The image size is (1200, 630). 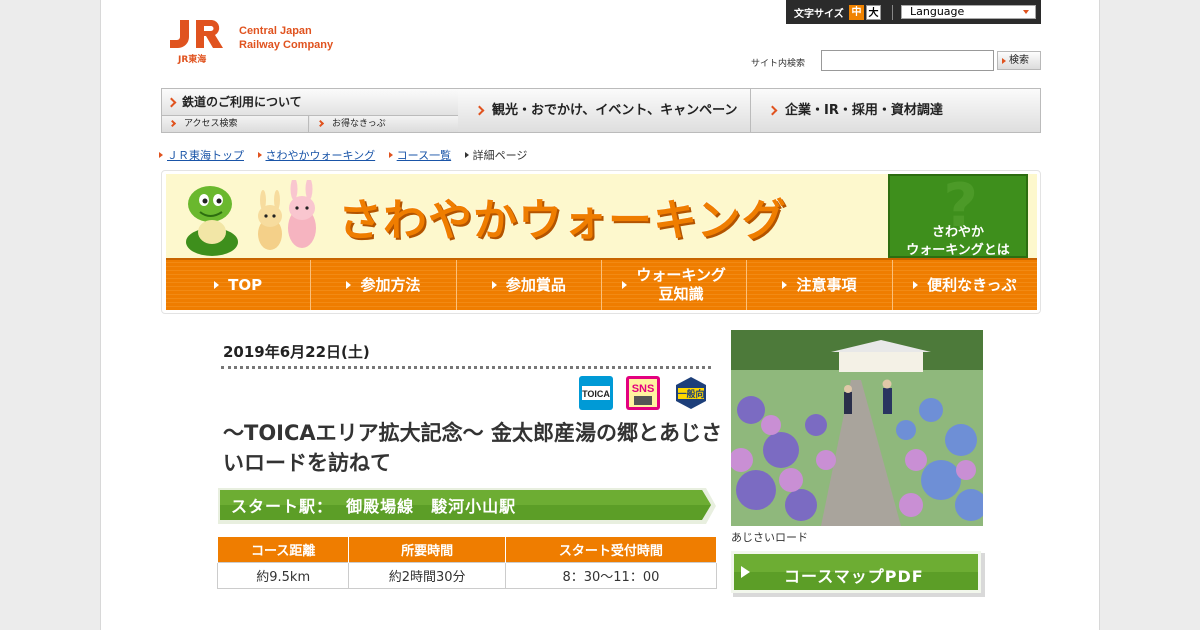 What do you see at coordinates (286, 38) in the screenshot?
I see `logo-company-name: Central Japan Railway Company` at bounding box center [286, 38].